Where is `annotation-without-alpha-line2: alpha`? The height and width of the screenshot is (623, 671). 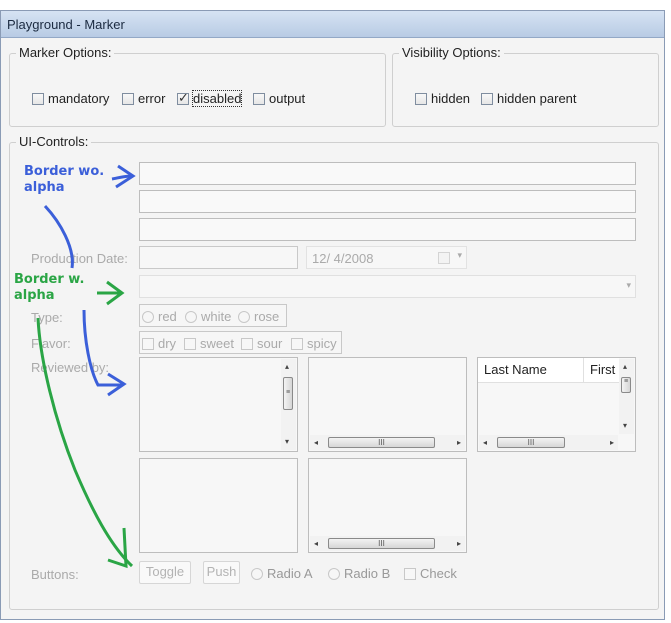
annotation-without-alpha-line2: alpha is located at coordinates (44, 187).